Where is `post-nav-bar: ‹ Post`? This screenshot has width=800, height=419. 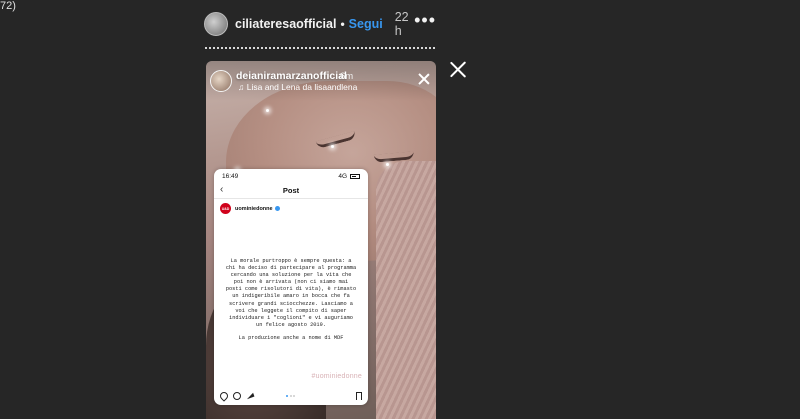 post-nav-bar: ‹ Post is located at coordinates (291, 191).